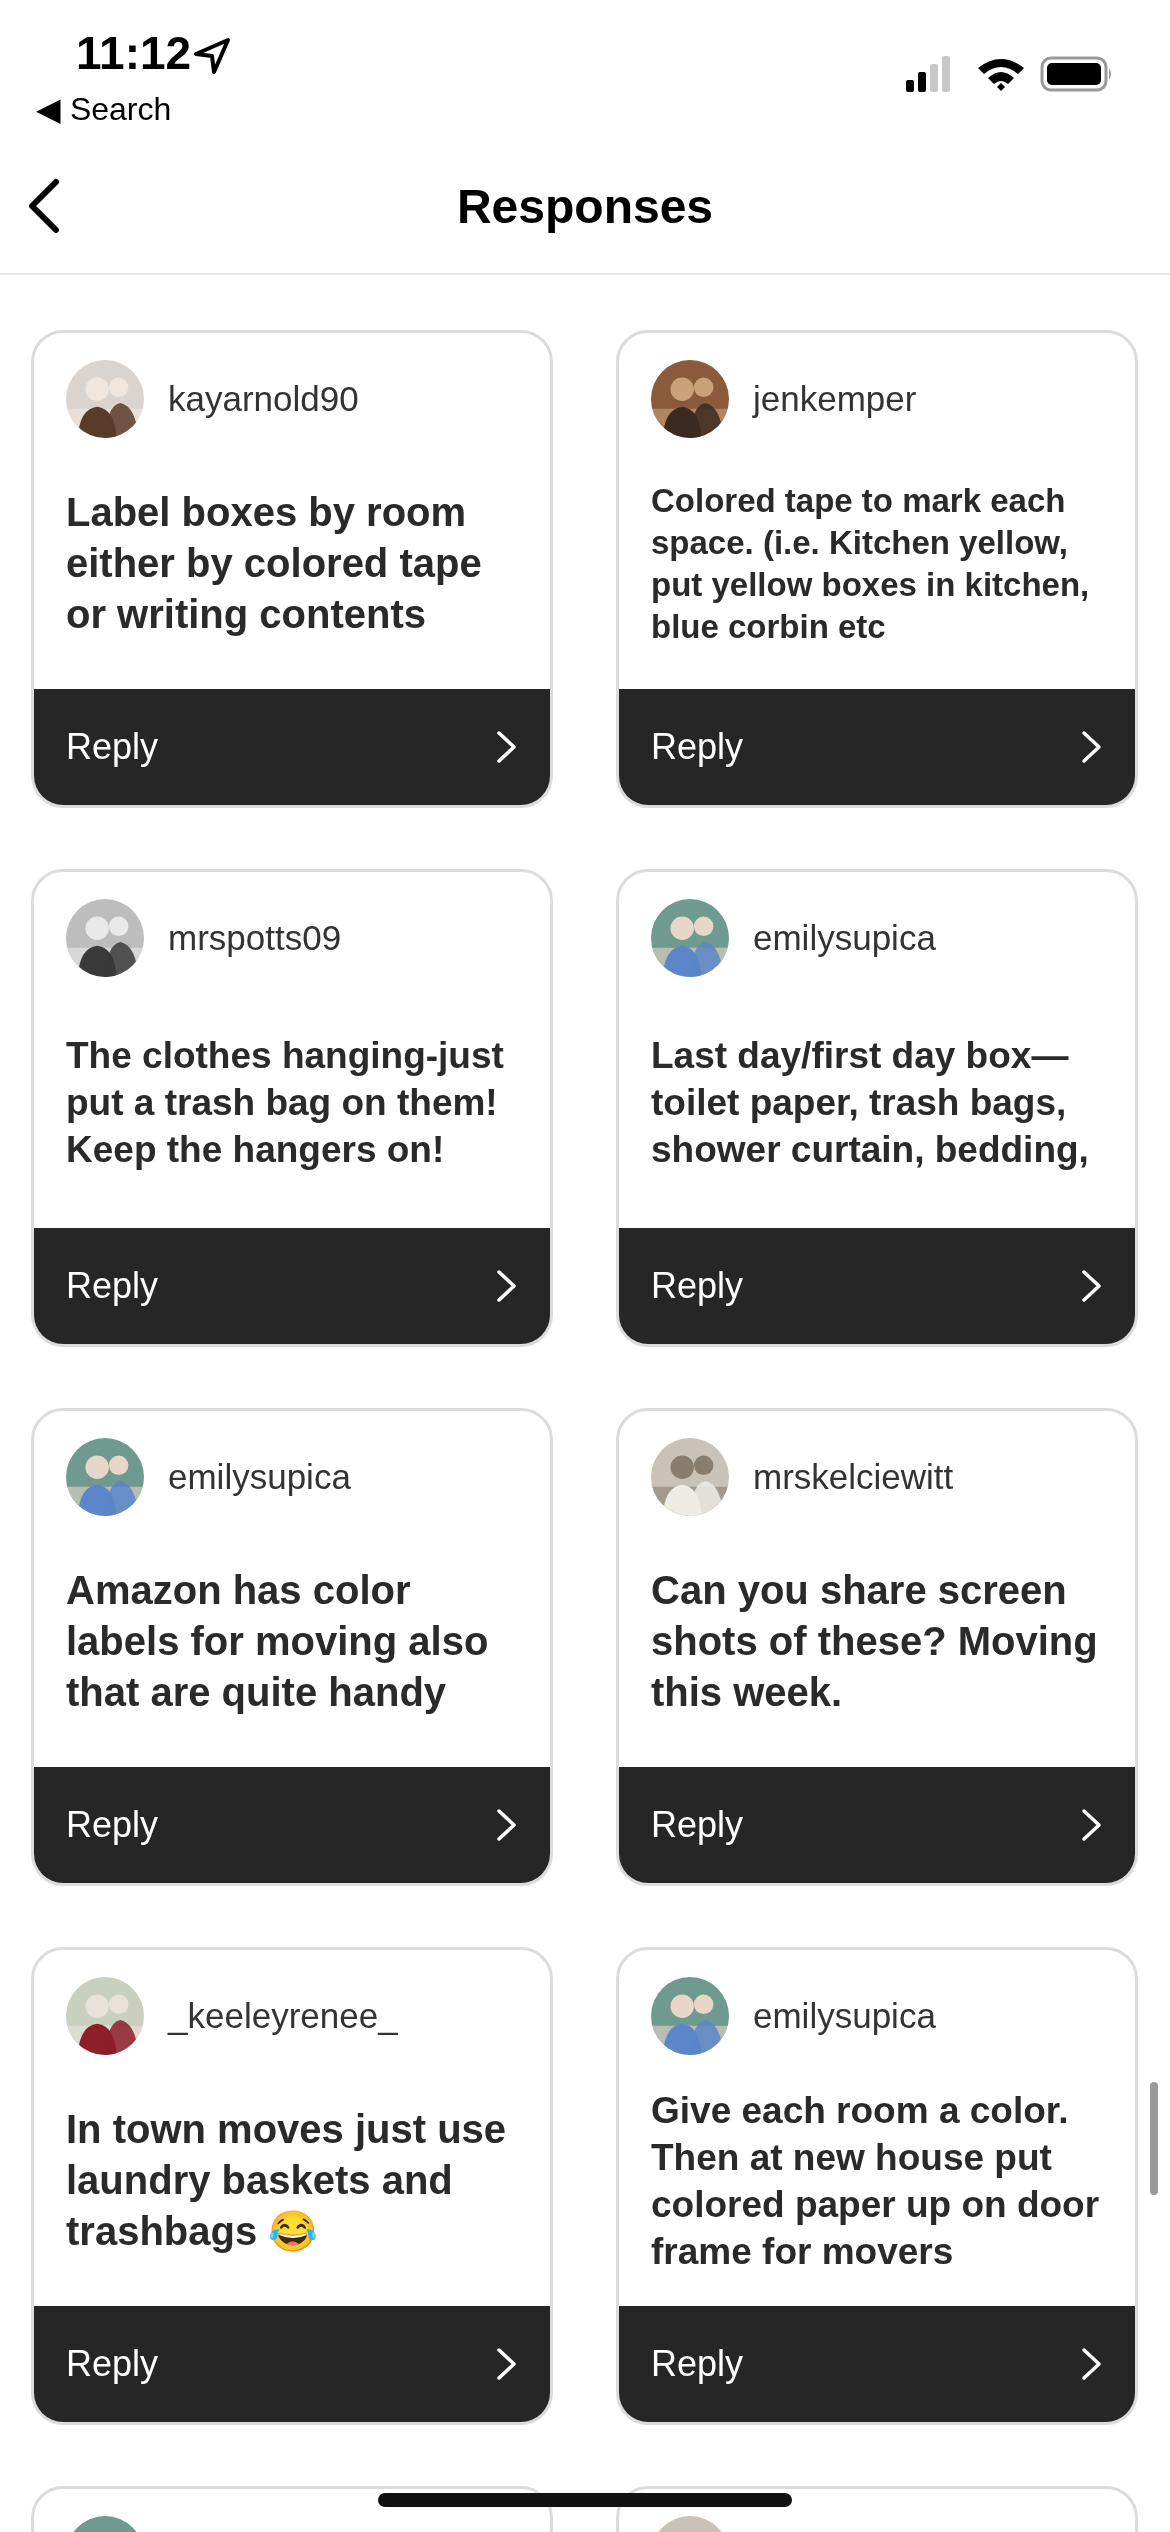 This screenshot has height=2532, width=1170. What do you see at coordinates (134, 53) in the screenshot?
I see `status-time: 11:12` at bounding box center [134, 53].